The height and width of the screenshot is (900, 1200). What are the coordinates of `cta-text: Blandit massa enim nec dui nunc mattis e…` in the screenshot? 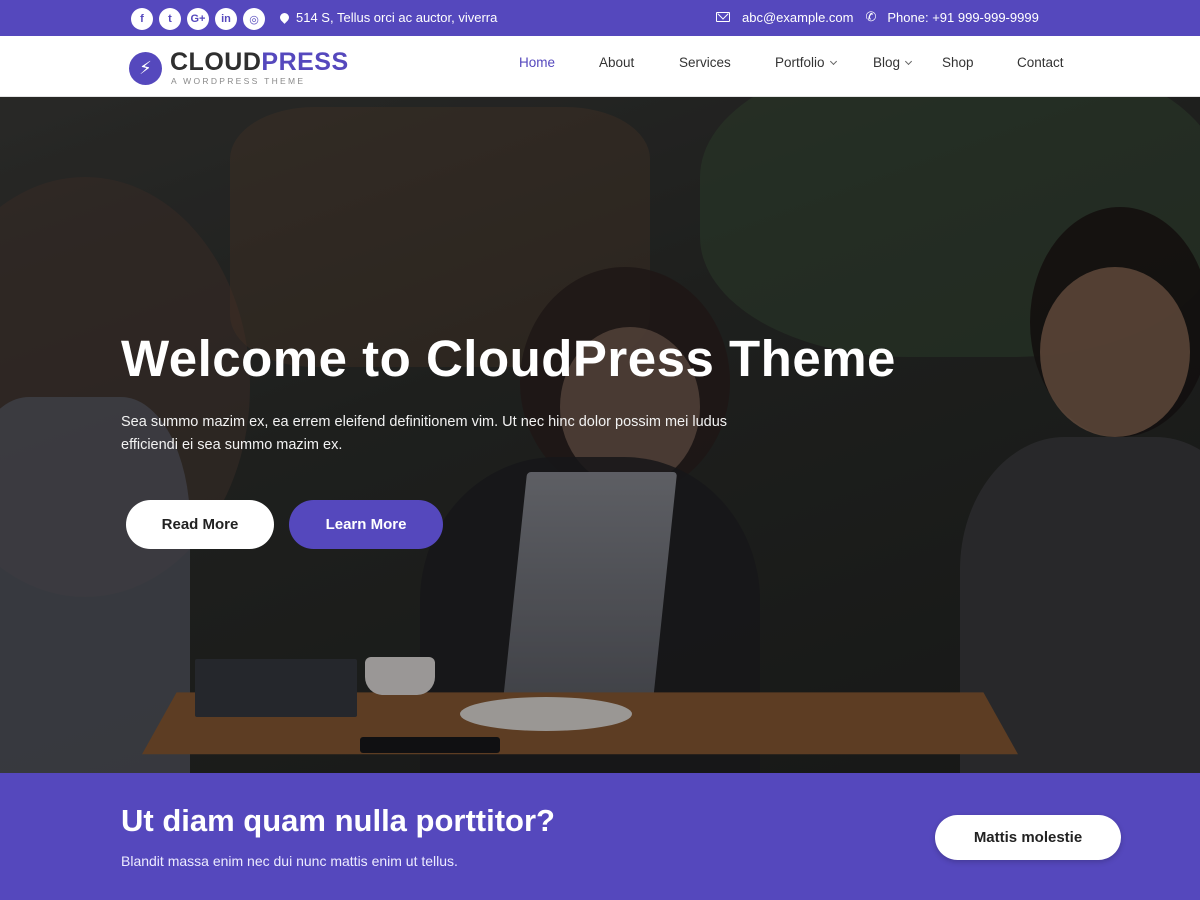 It's located at (289, 861).